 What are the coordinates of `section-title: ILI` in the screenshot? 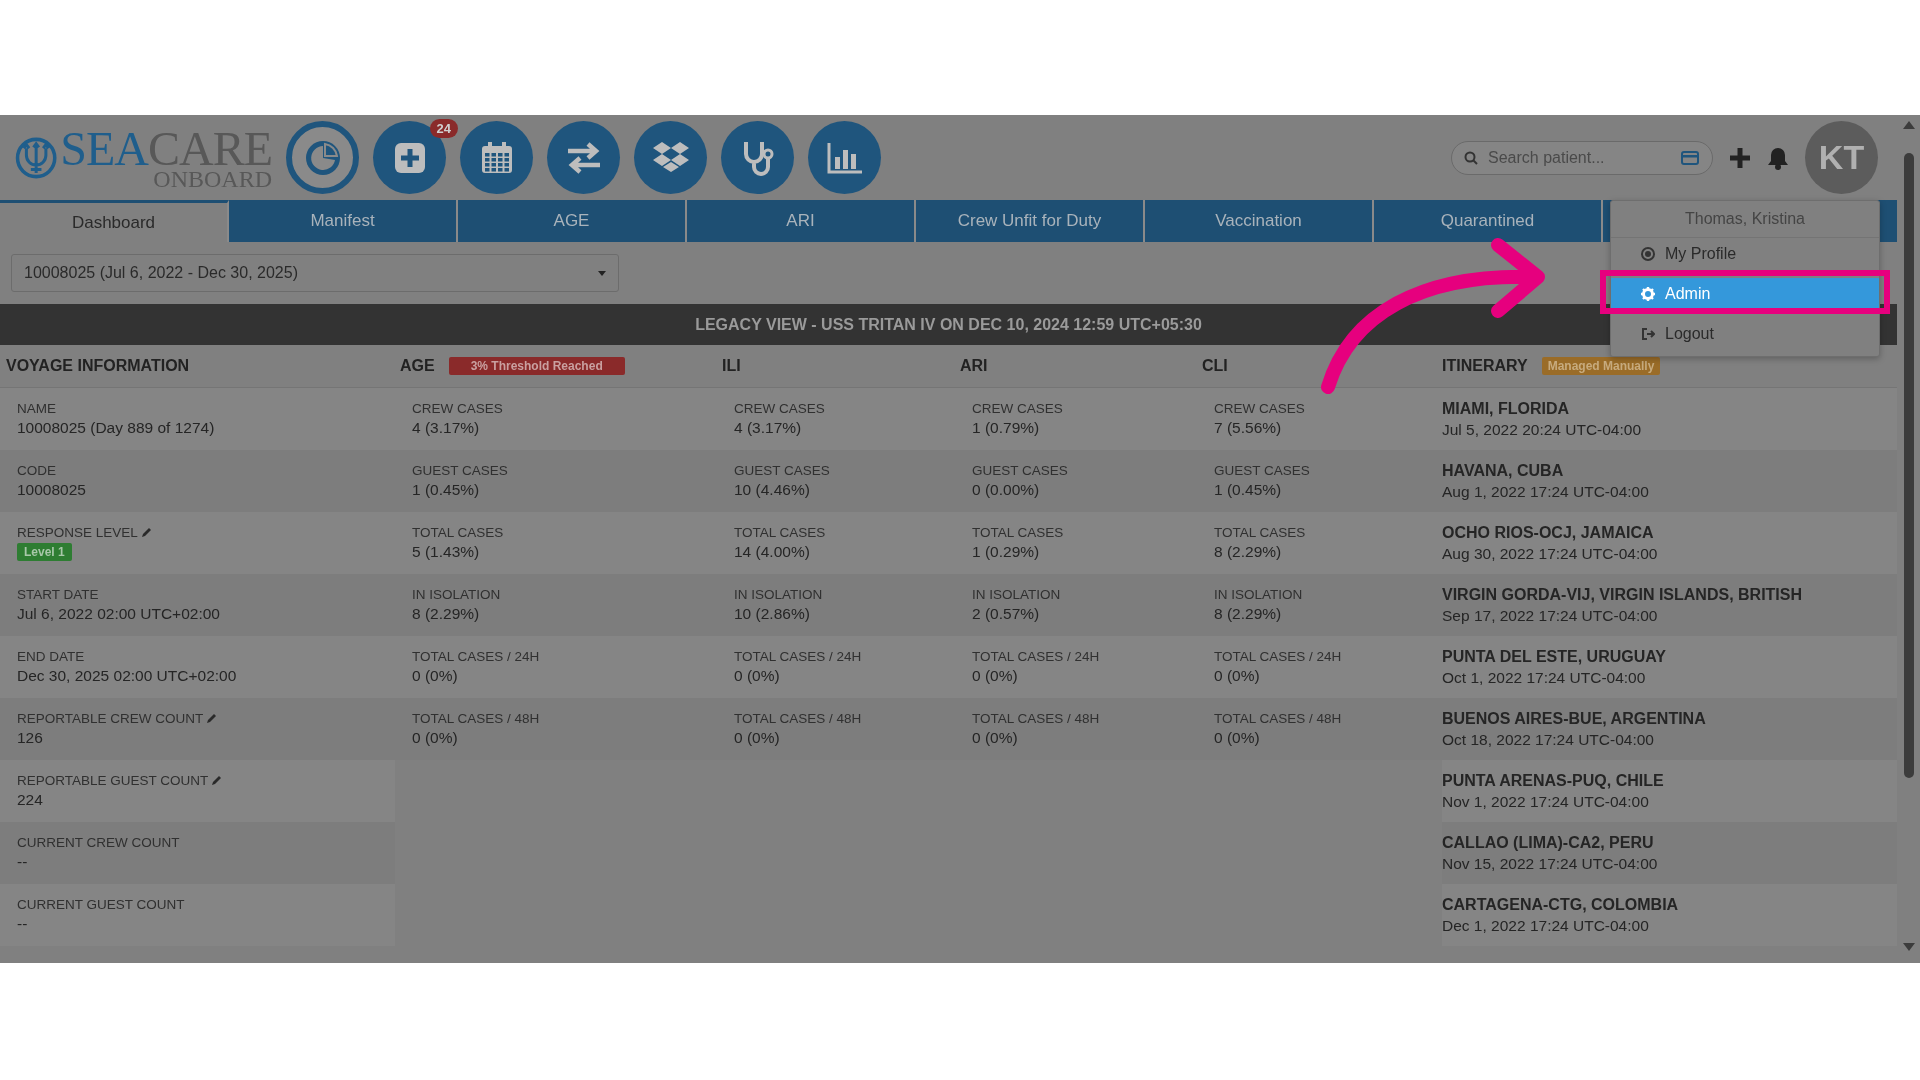 It's located at (731, 366).